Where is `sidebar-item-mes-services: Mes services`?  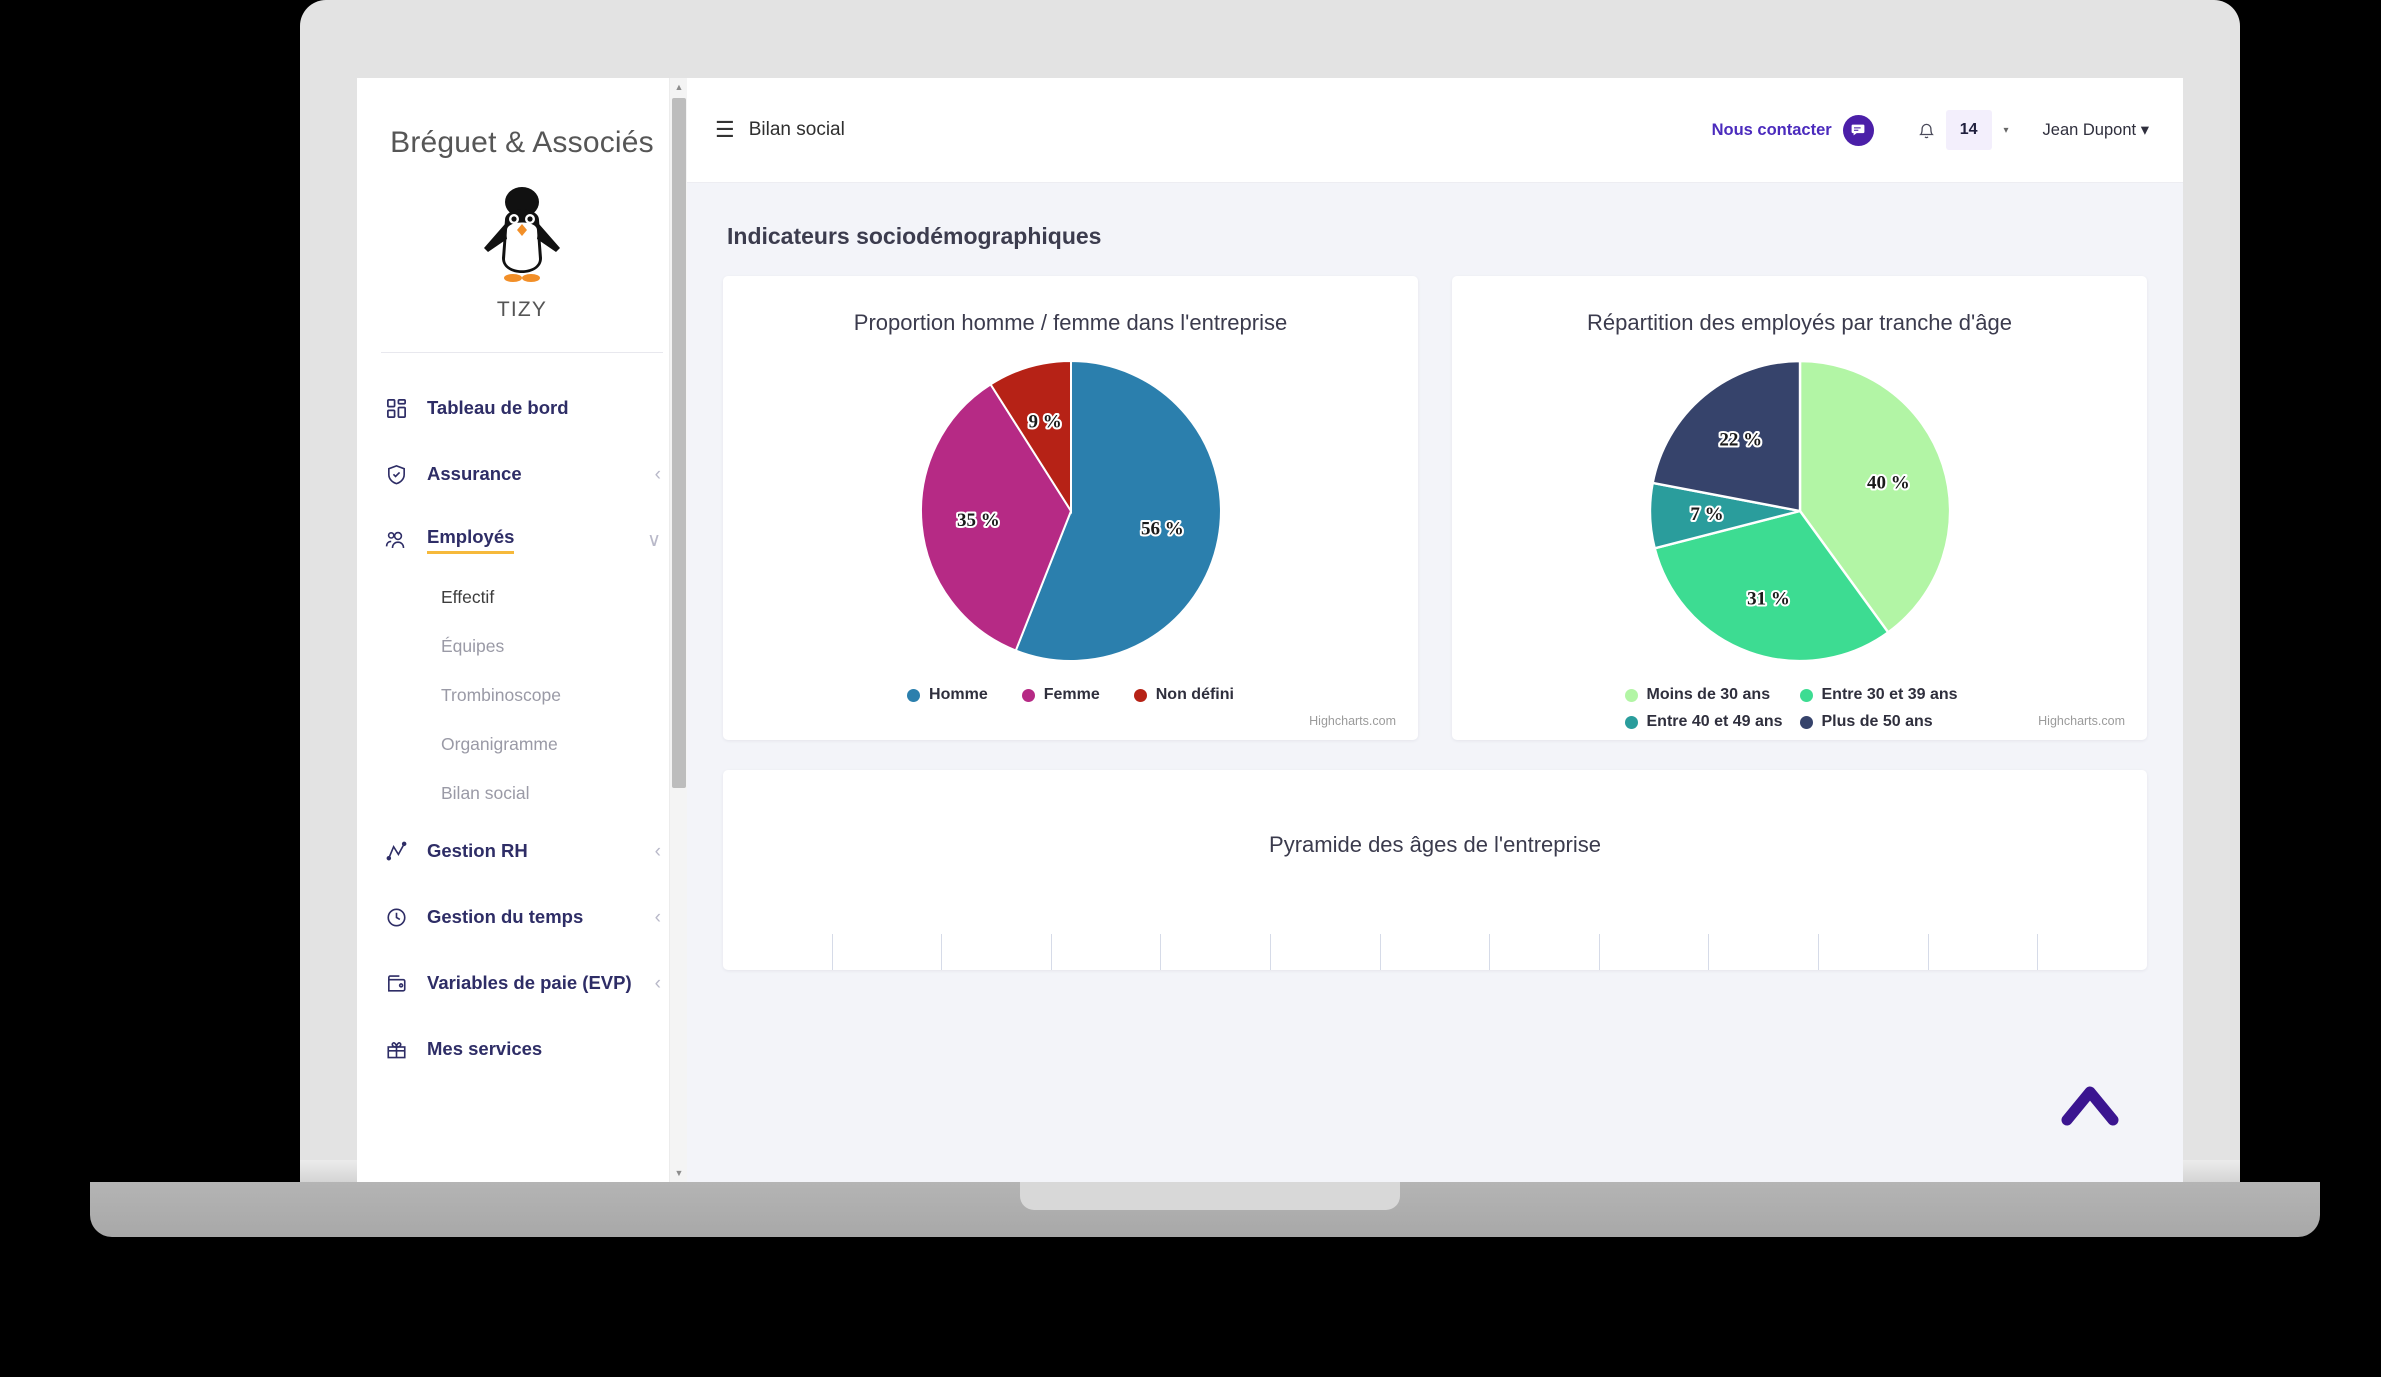 sidebar-item-mes-services: Mes services is located at coordinates (522, 1049).